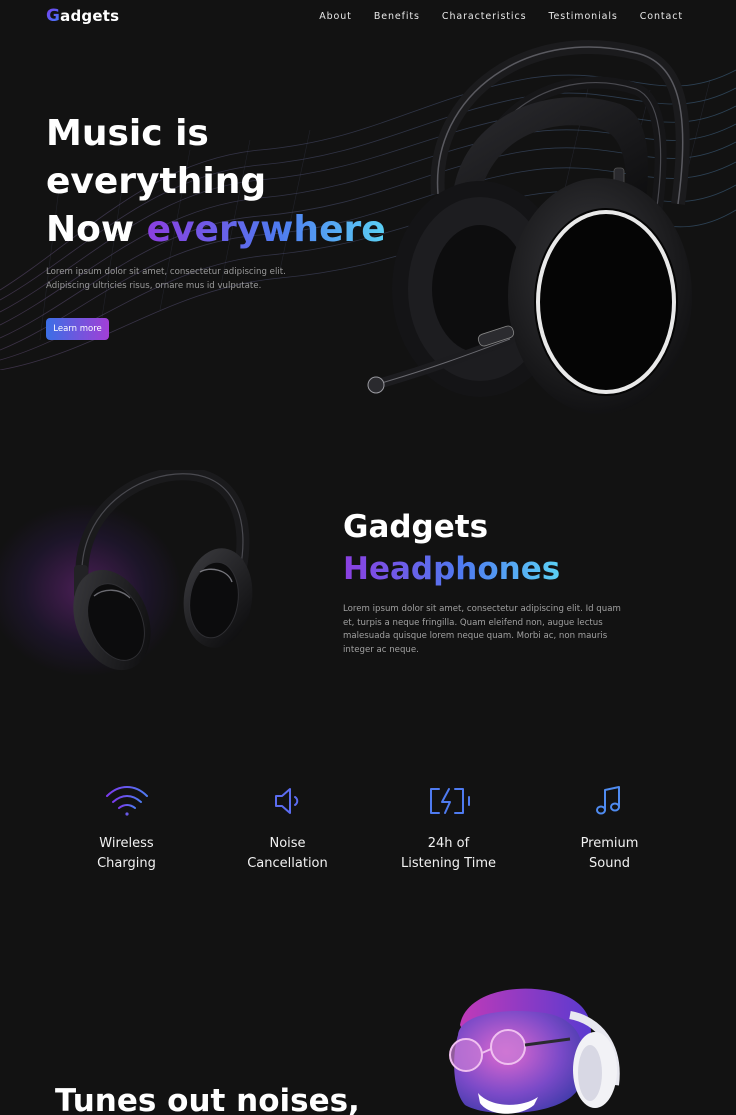 The height and width of the screenshot is (1115, 736). Describe the element at coordinates (416, 527) in the screenshot. I see `product-title-line1: Gadgets` at that location.